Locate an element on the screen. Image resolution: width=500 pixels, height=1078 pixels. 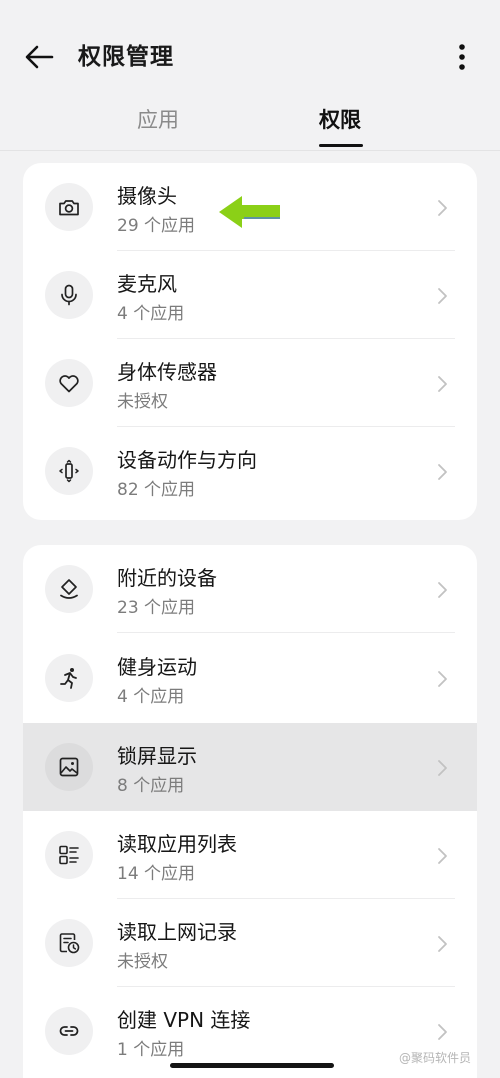
tab-divider is located at coordinates (250, 150).